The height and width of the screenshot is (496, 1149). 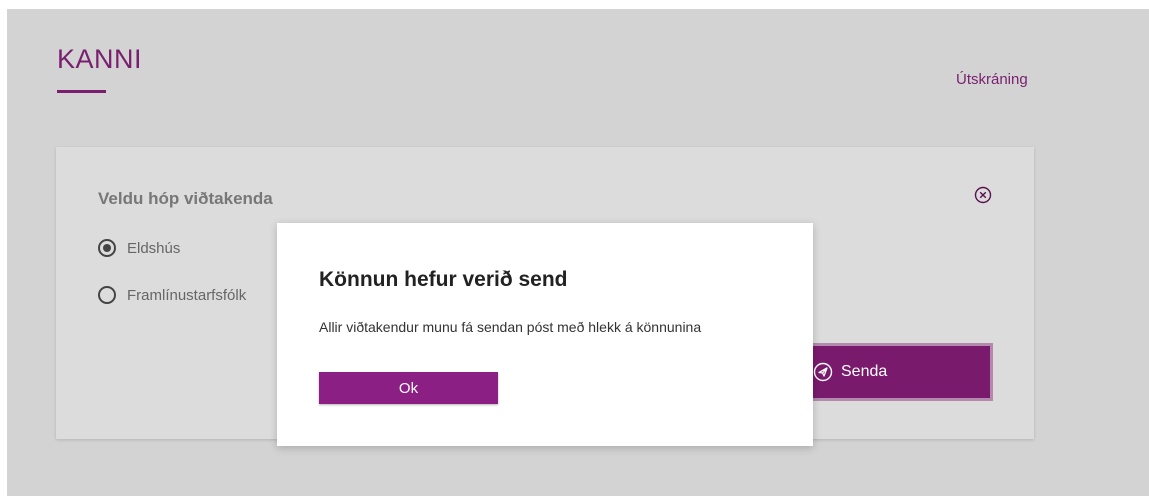 I want to click on card-title: Veldu hóp viðtakenda, so click(x=185, y=198).